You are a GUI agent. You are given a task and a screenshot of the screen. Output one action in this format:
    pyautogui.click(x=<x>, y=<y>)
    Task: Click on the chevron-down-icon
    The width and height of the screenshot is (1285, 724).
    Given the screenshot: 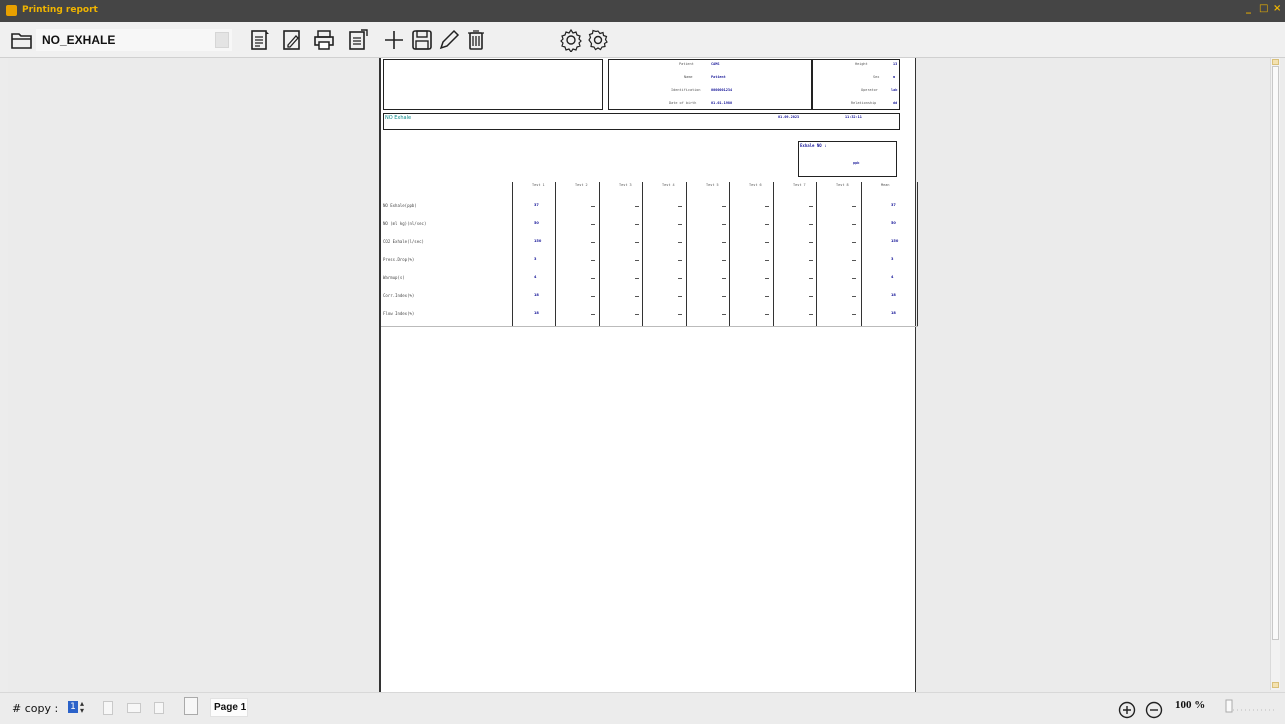 What is the action you would take?
    pyautogui.click(x=222, y=40)
    